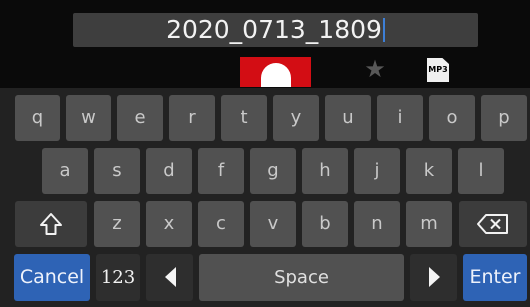 This screenshot has width=530, height=307. I want to click on key-n: n, so click(377, 224).